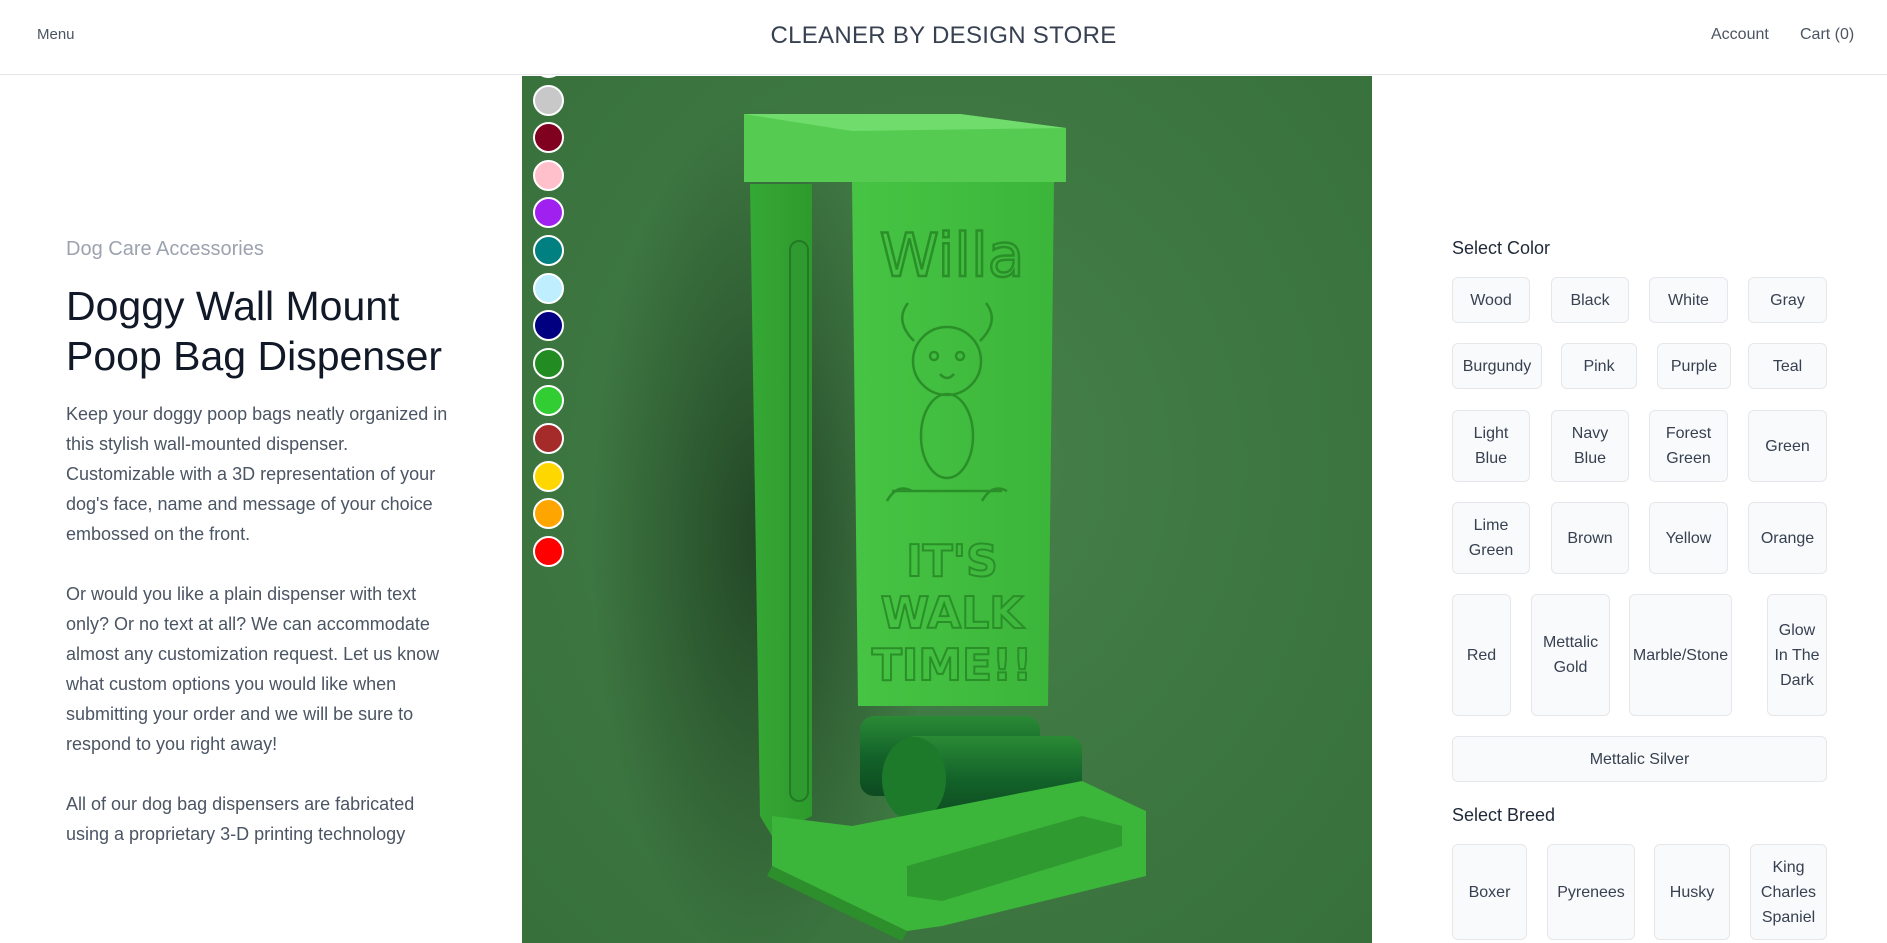 This screenshot has width=1887, height=943. What do you see at coordinates (1797, 655) in the screenshot?
I see `color-option-button: Glow In The Dark` at bounding box center [1797, 655].